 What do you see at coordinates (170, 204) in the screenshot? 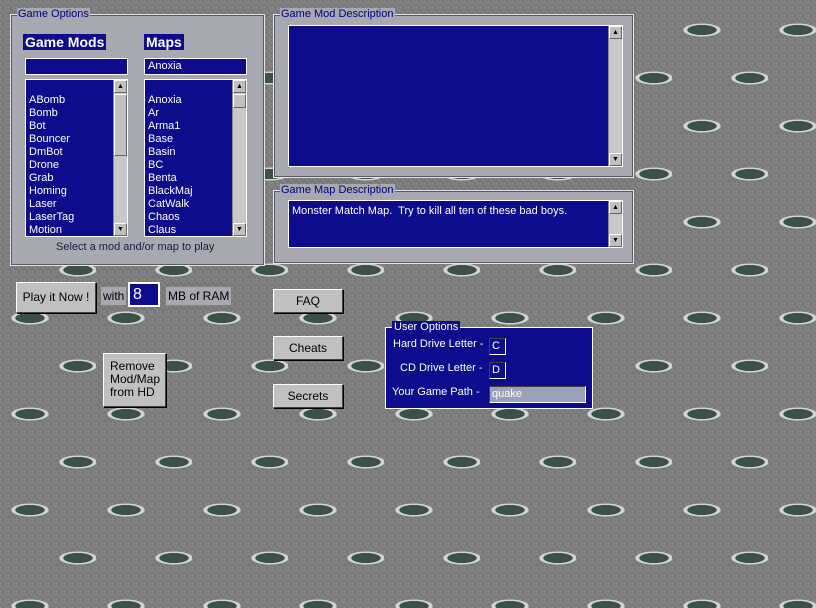
I see `map-list-item: CatWalk` at bounding box center [170, 204].